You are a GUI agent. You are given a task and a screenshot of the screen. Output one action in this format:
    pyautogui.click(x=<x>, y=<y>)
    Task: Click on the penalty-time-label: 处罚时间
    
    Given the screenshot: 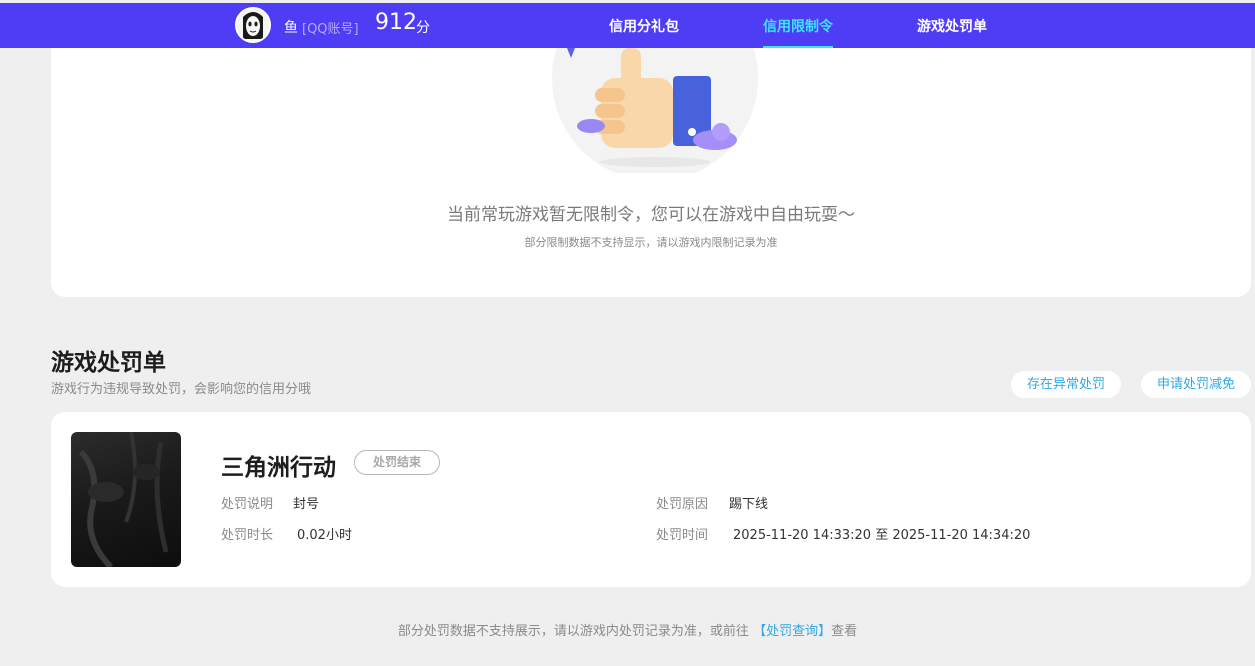 What is the action you would take?
    pyautogui.click(x=682, y=535)
    